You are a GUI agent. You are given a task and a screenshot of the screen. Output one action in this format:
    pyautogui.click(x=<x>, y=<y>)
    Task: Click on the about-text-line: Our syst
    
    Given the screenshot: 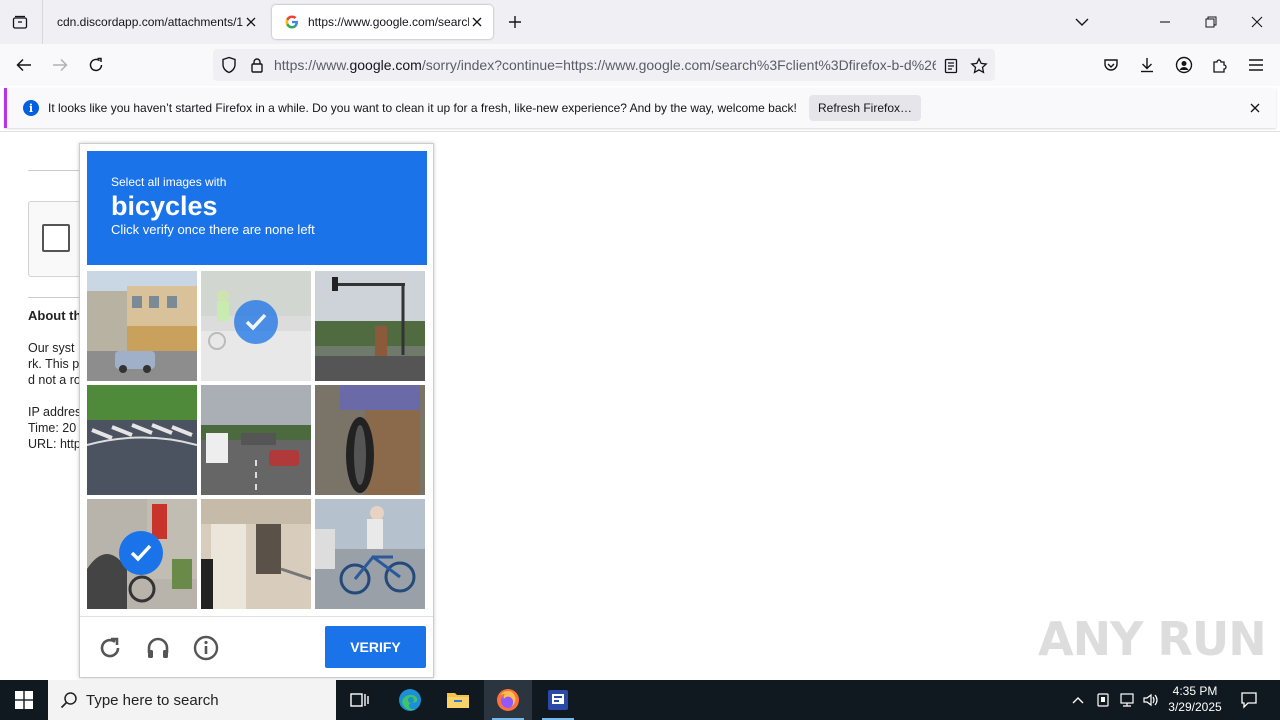 What is the action you would take?
    pyautogui.click(x=51, y=348)
    